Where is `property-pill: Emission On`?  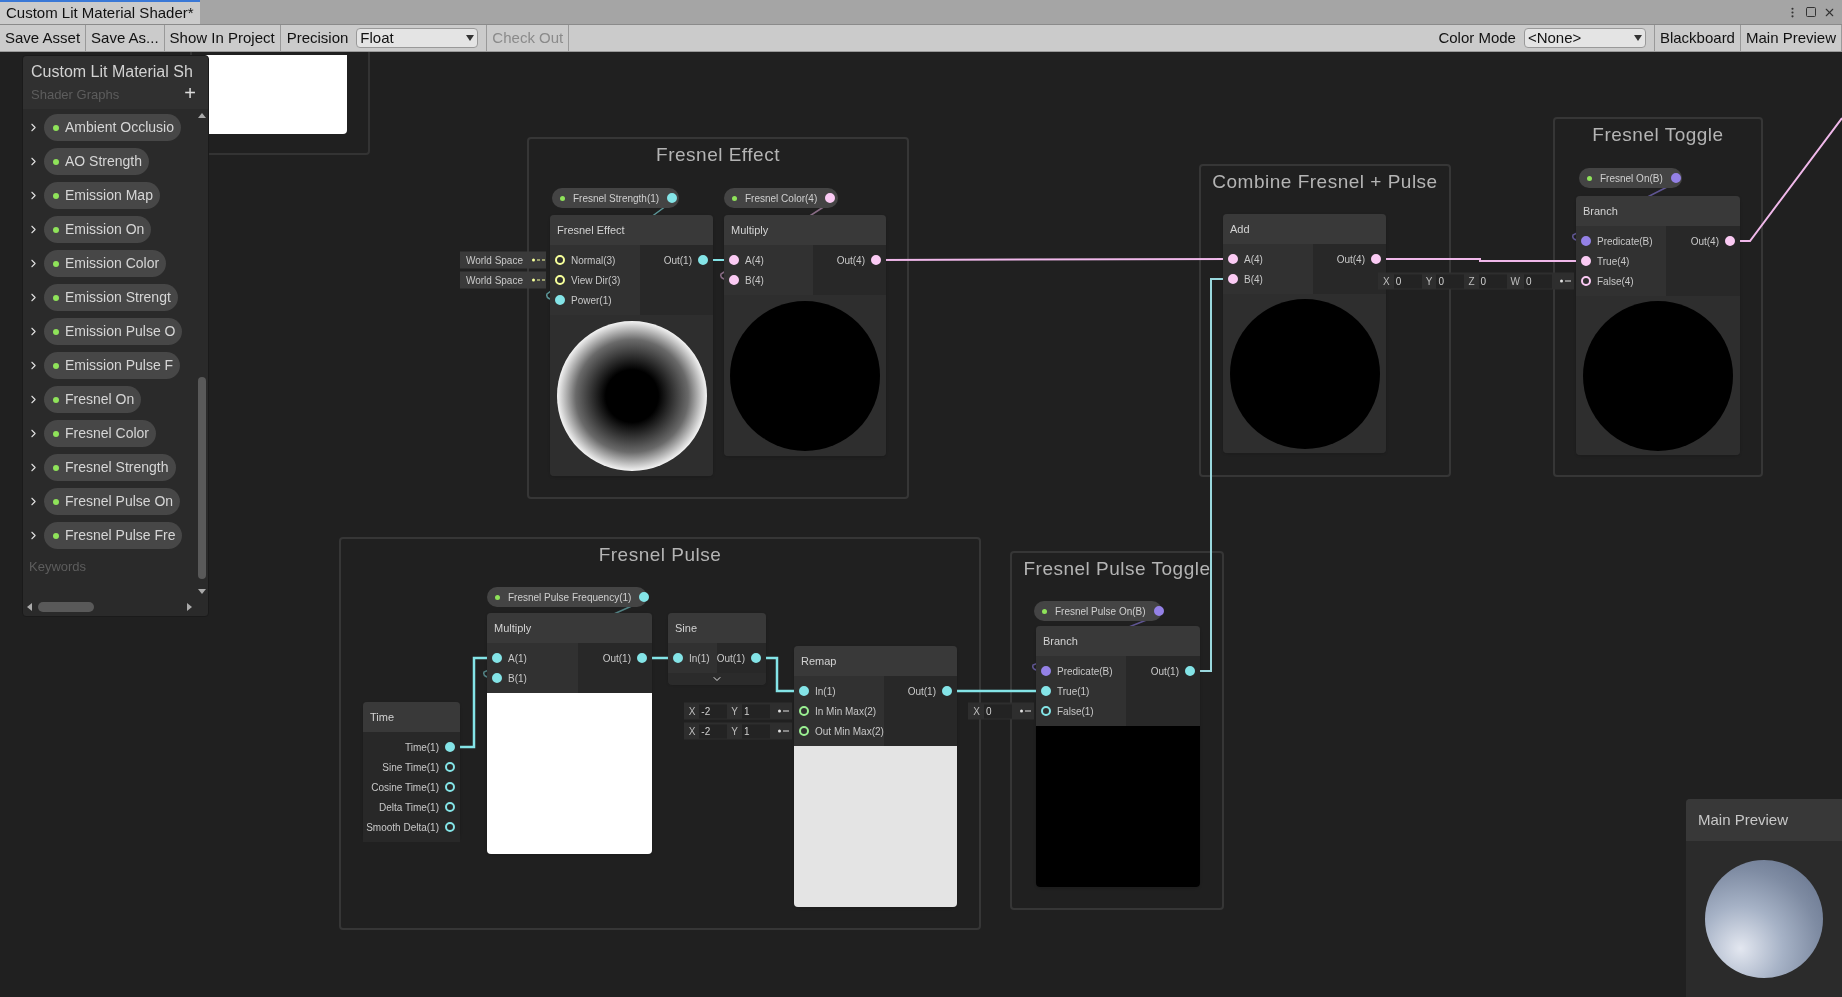
property-pill: Emission On is located at coordinates (98, 229).